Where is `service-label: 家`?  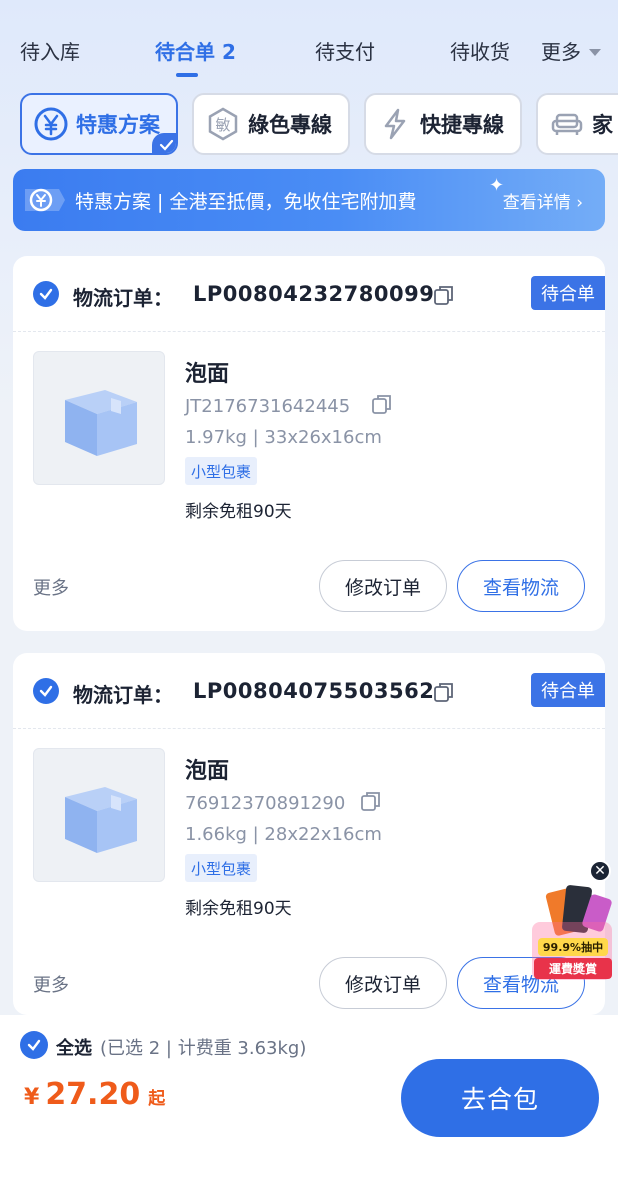
service-label: 家 is located at coordinates (602, 125).